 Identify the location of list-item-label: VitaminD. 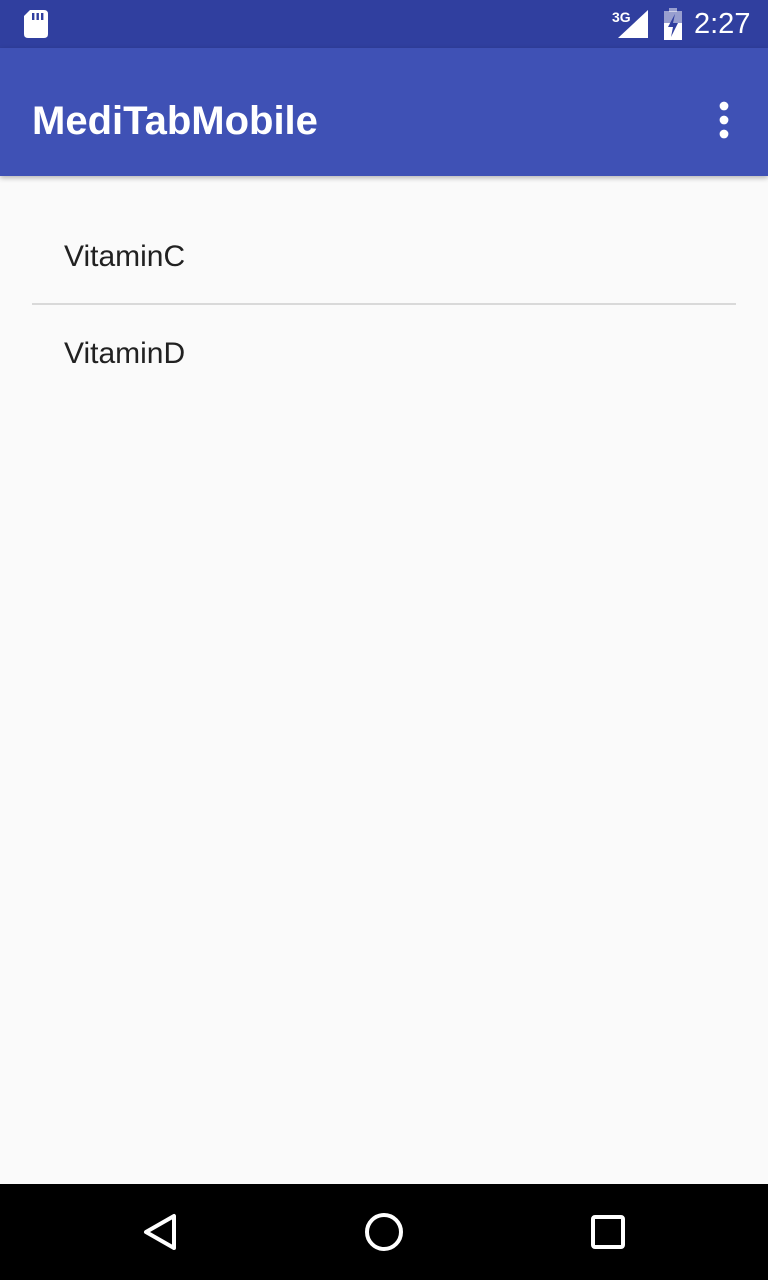
(125, 353).